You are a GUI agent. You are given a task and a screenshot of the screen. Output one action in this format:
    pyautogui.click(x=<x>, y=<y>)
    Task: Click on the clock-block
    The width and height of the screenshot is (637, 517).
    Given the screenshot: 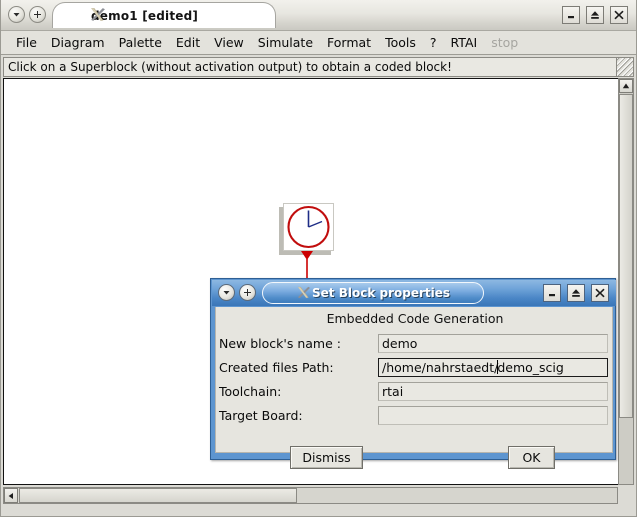 What is the action you would take?
    pyautogui.click(x=307, y=229)
    